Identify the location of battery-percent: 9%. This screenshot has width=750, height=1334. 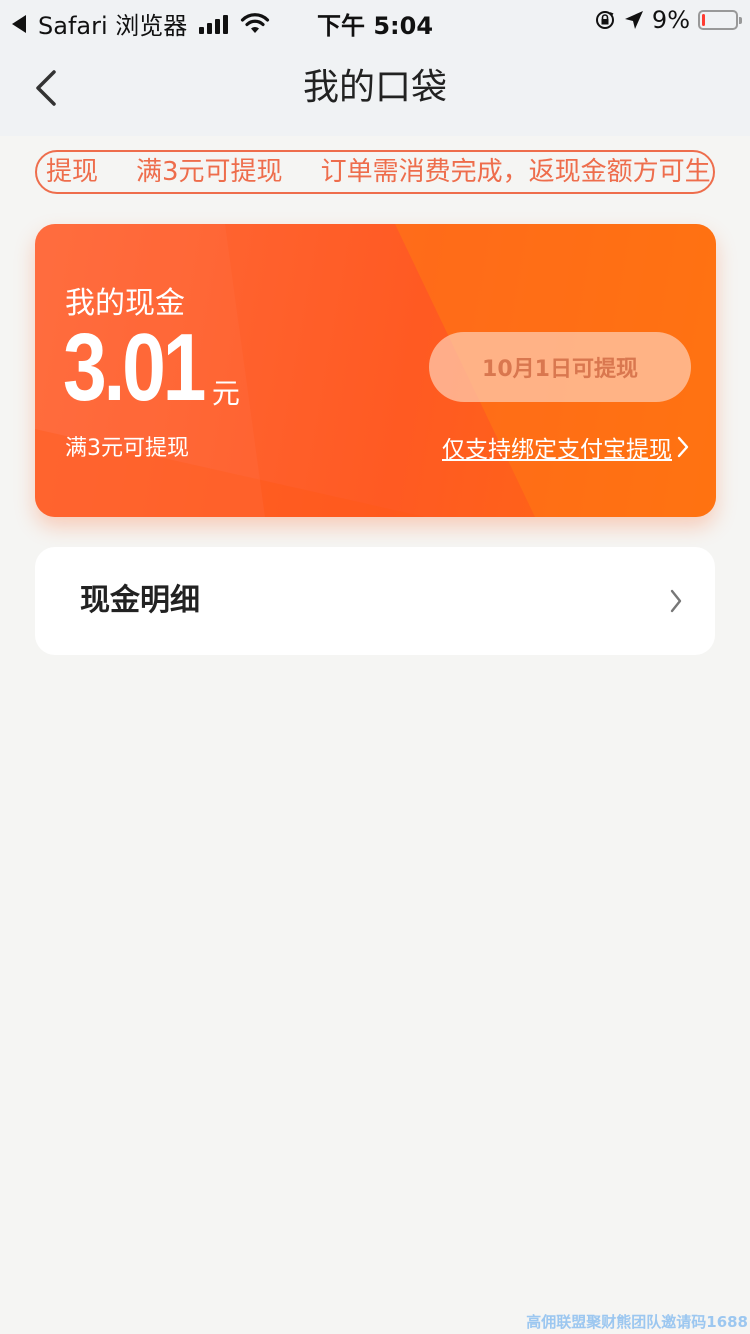
(670, 20).